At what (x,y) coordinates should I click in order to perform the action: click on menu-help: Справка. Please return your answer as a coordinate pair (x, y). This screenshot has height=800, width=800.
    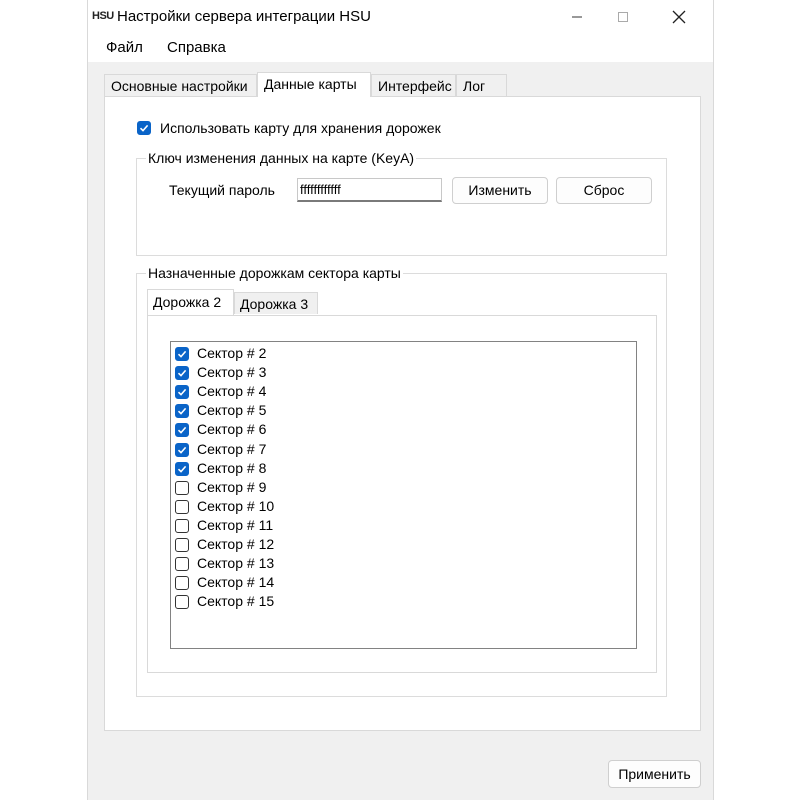
    Looking at the image, I should click on (196, 48).